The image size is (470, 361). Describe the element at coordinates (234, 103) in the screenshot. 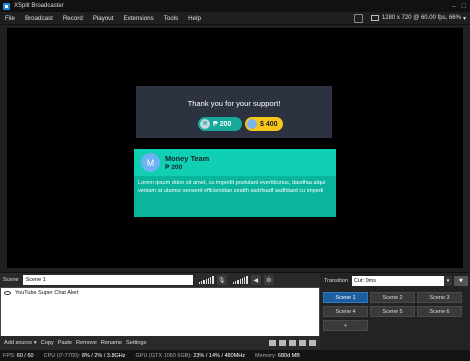

I see `thanks-title: Thank you for your support!` at that location.